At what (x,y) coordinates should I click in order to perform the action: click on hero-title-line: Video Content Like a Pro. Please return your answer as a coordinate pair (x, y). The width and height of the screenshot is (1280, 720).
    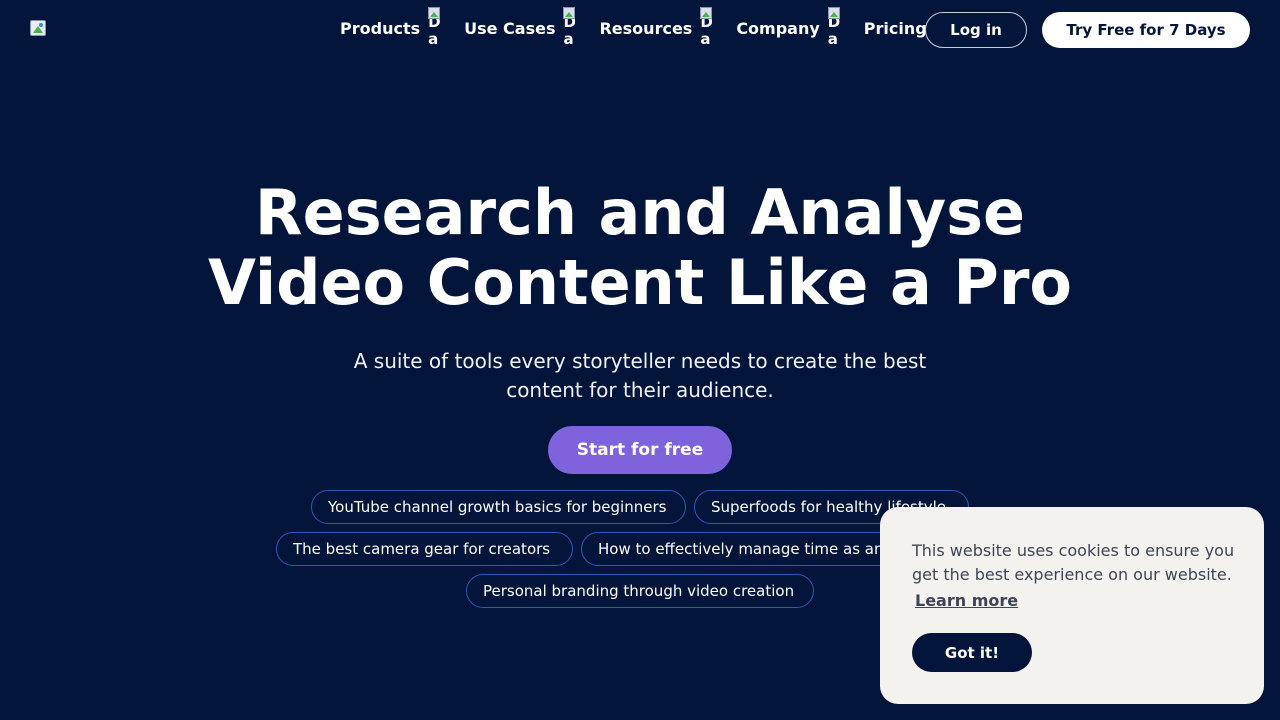
    Looking at the image, I should click on (640, 282).